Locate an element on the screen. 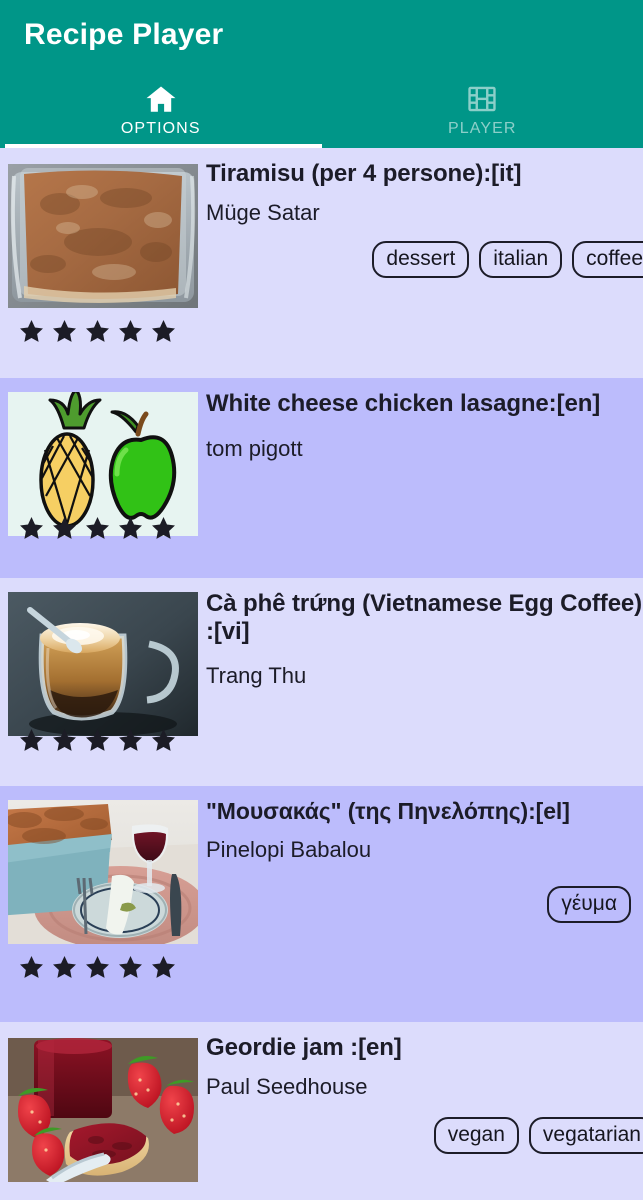  tab-player: PLAYER is located at coordinates (482, 113).